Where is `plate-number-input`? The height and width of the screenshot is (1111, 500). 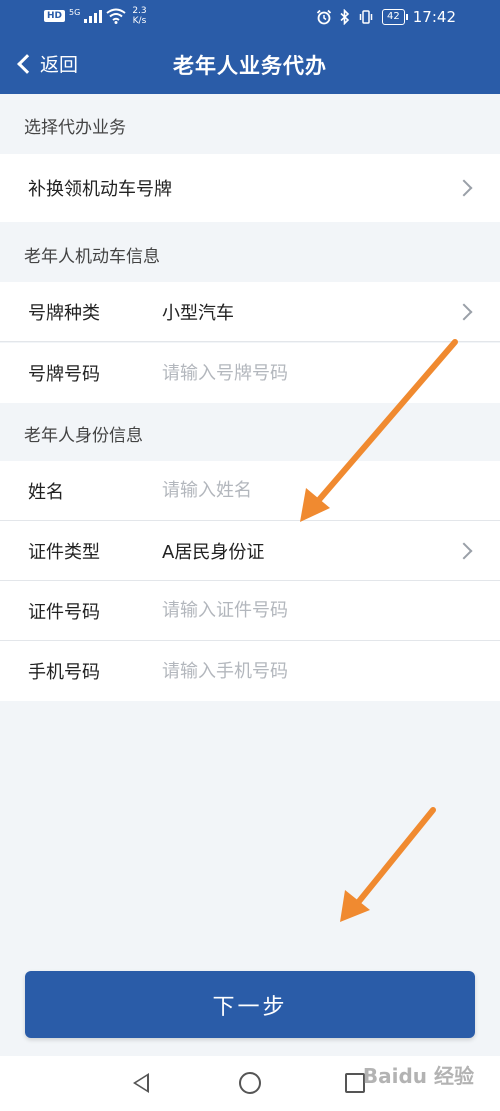
plate-number-input is located at coordinates (312, 373).